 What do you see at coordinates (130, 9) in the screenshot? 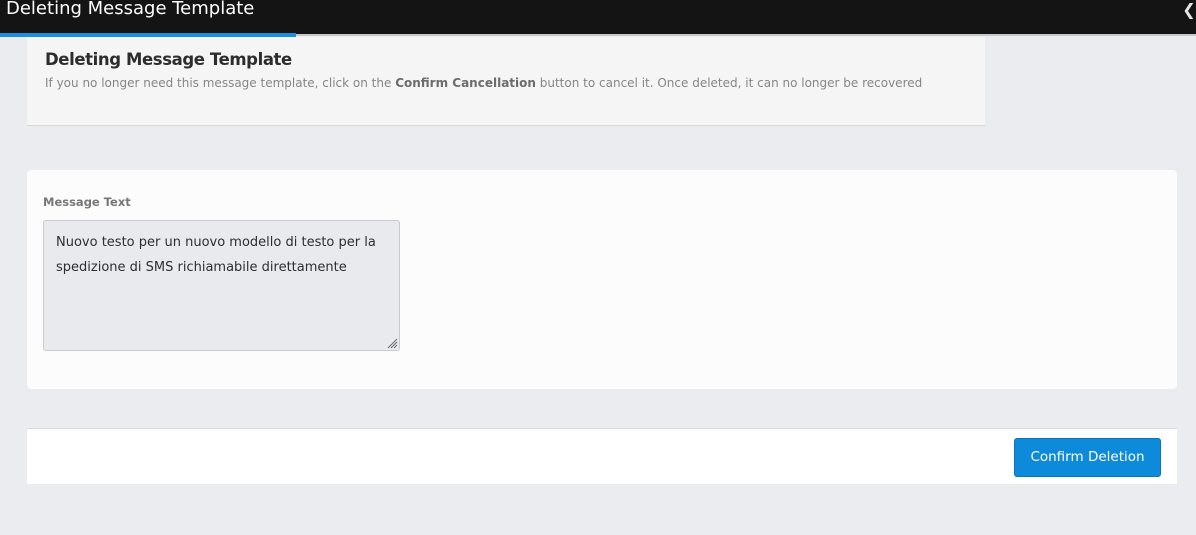
I see `window-title: Deleting Message Template` at bounding box center [130, 9].